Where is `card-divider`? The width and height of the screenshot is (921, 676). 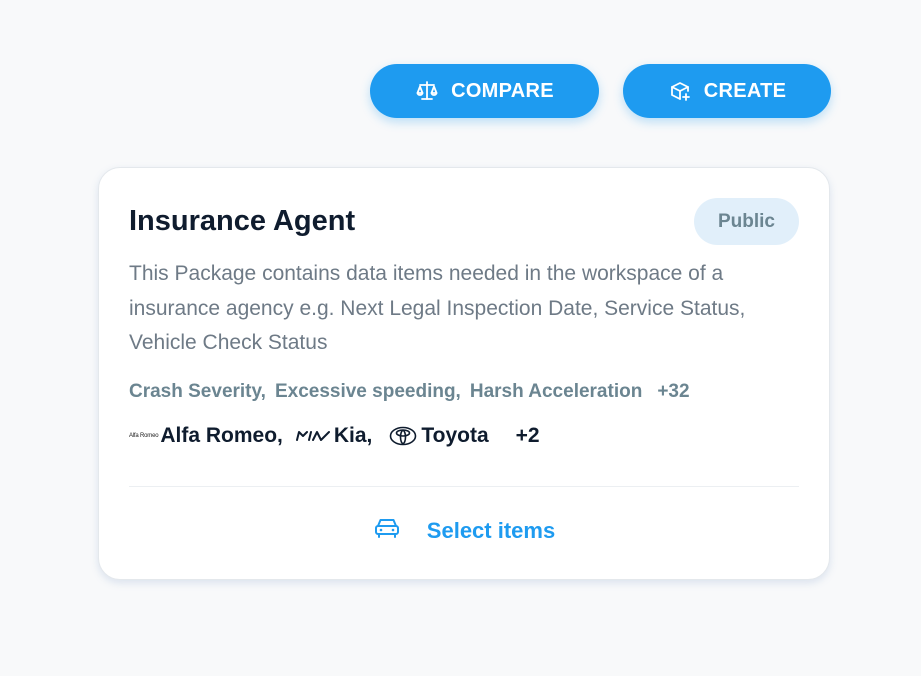
card-divider is located at coordinates (464, 486).